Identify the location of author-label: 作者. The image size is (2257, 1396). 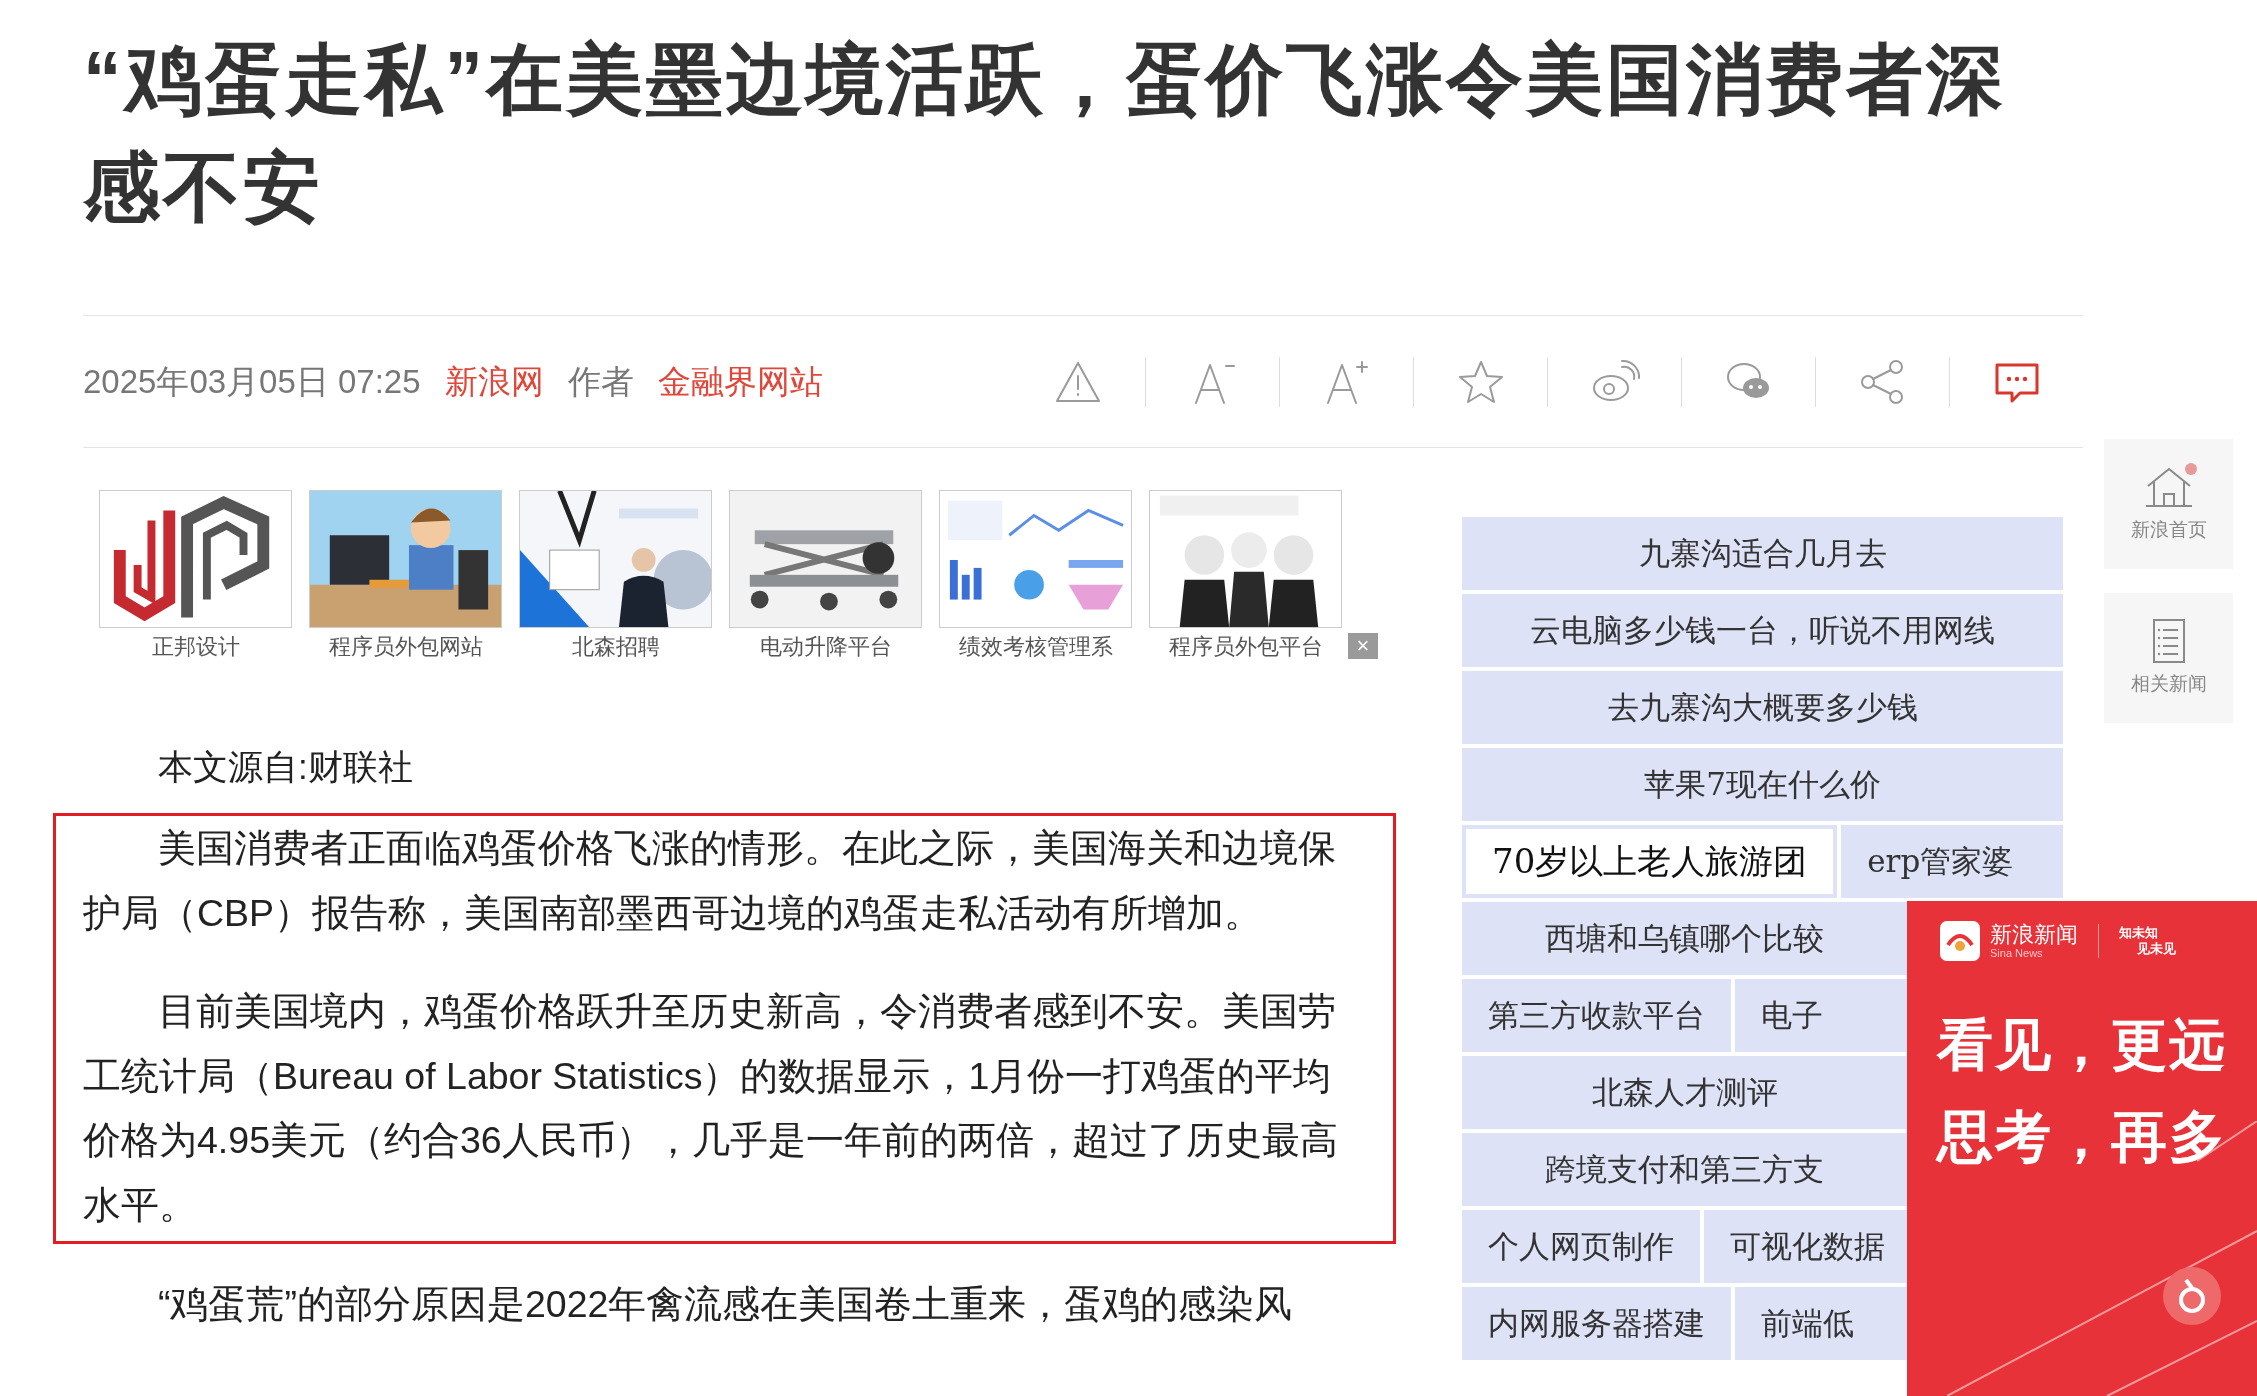
(600, 381).